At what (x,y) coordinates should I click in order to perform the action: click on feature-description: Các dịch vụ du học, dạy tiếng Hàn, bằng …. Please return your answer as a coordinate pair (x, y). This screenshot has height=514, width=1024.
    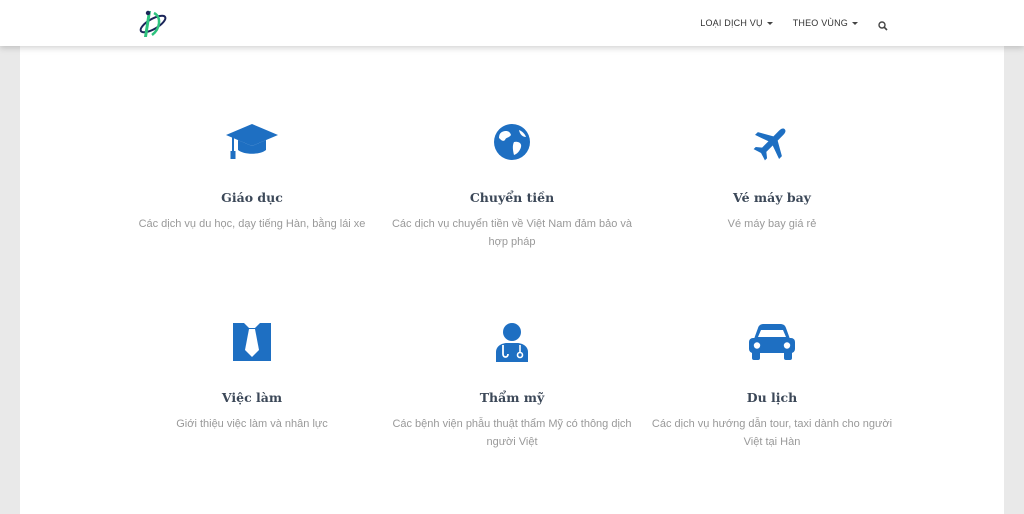
    Looking at the image, I should click on (252, 224).